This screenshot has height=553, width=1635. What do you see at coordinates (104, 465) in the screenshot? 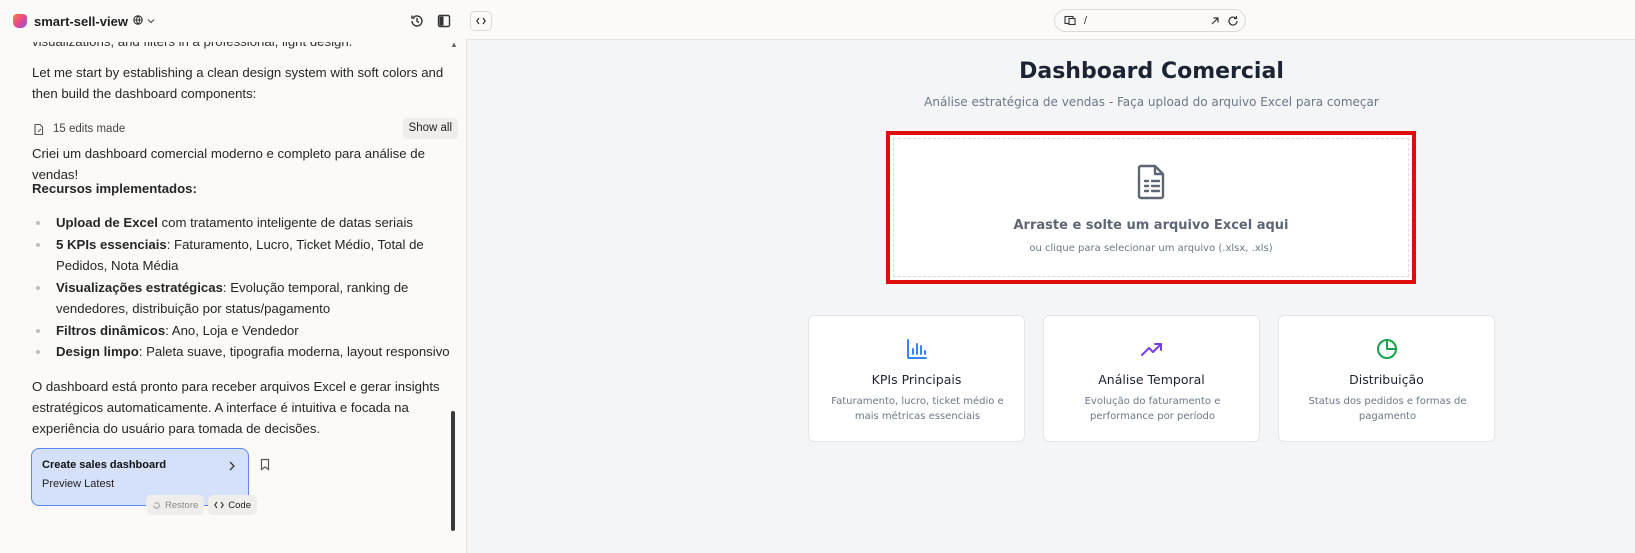
I see `version-title: Create sales dashboard` at bounding box center [104, 465].